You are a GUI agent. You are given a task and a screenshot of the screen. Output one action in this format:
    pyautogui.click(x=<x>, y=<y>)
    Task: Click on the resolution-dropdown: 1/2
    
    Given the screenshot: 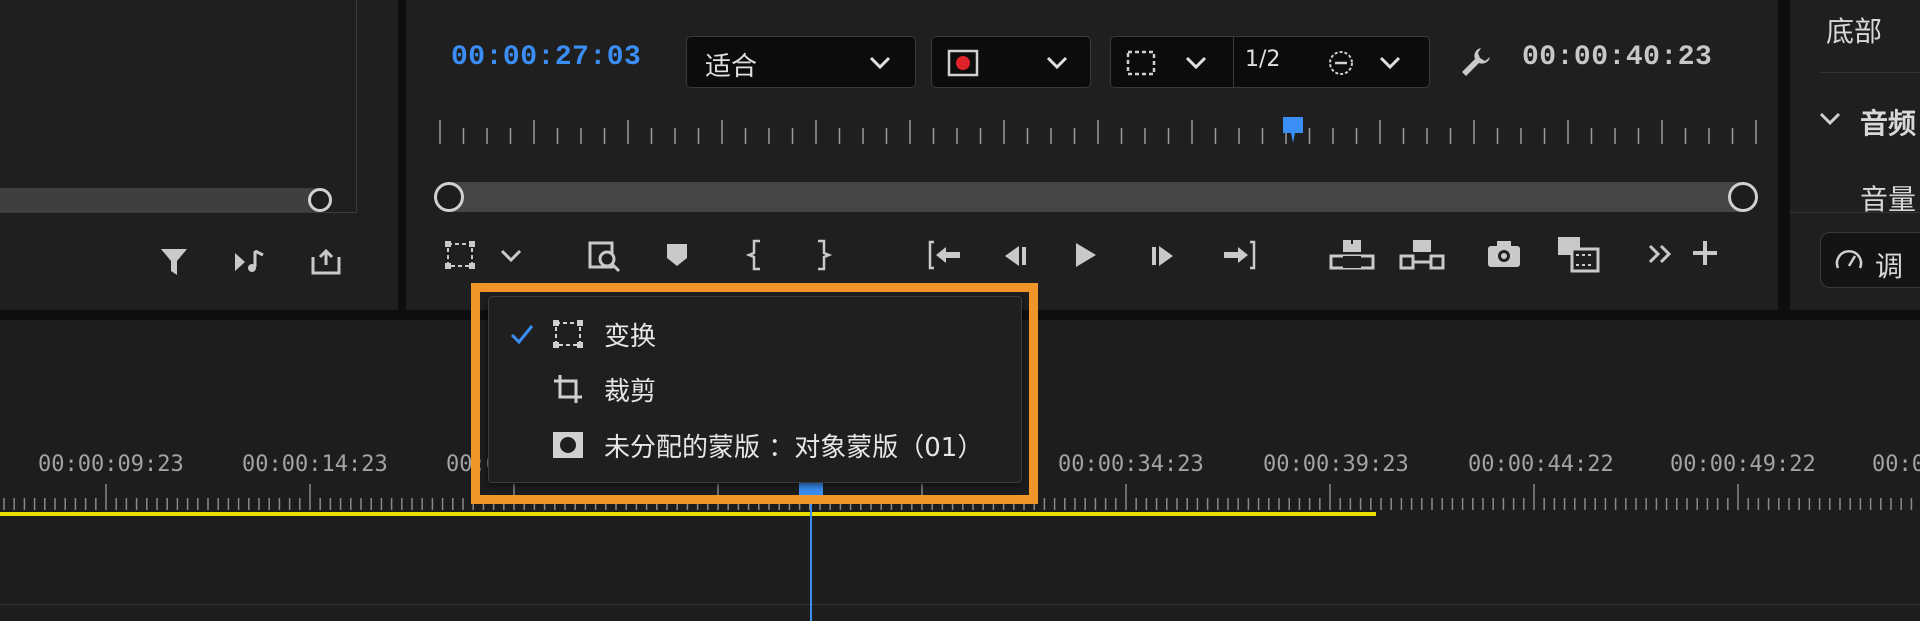 What is the action you would take?
    pyautogui.click(x=1270, y=62)
    